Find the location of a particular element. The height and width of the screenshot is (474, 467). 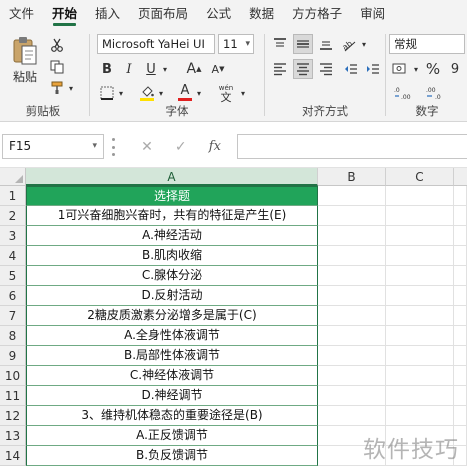

font-name-select: Microsoft YaHei UI is located at coordinates (156, 44).